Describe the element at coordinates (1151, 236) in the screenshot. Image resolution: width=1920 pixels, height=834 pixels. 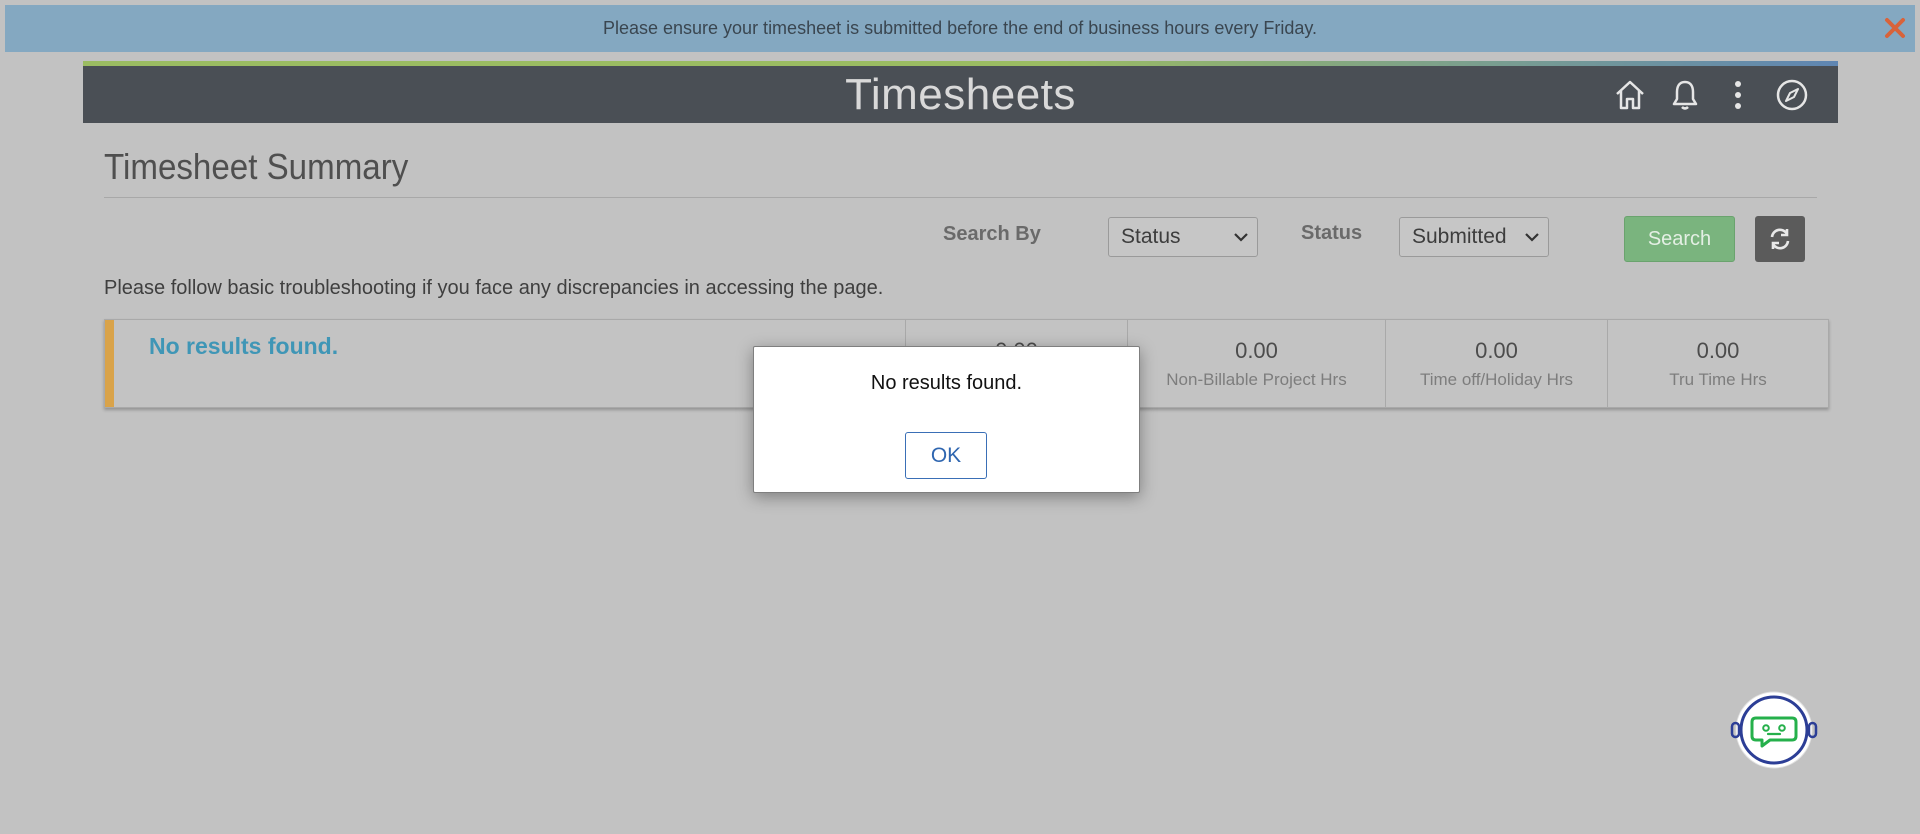
I see `search-by-value: Status` at that location.